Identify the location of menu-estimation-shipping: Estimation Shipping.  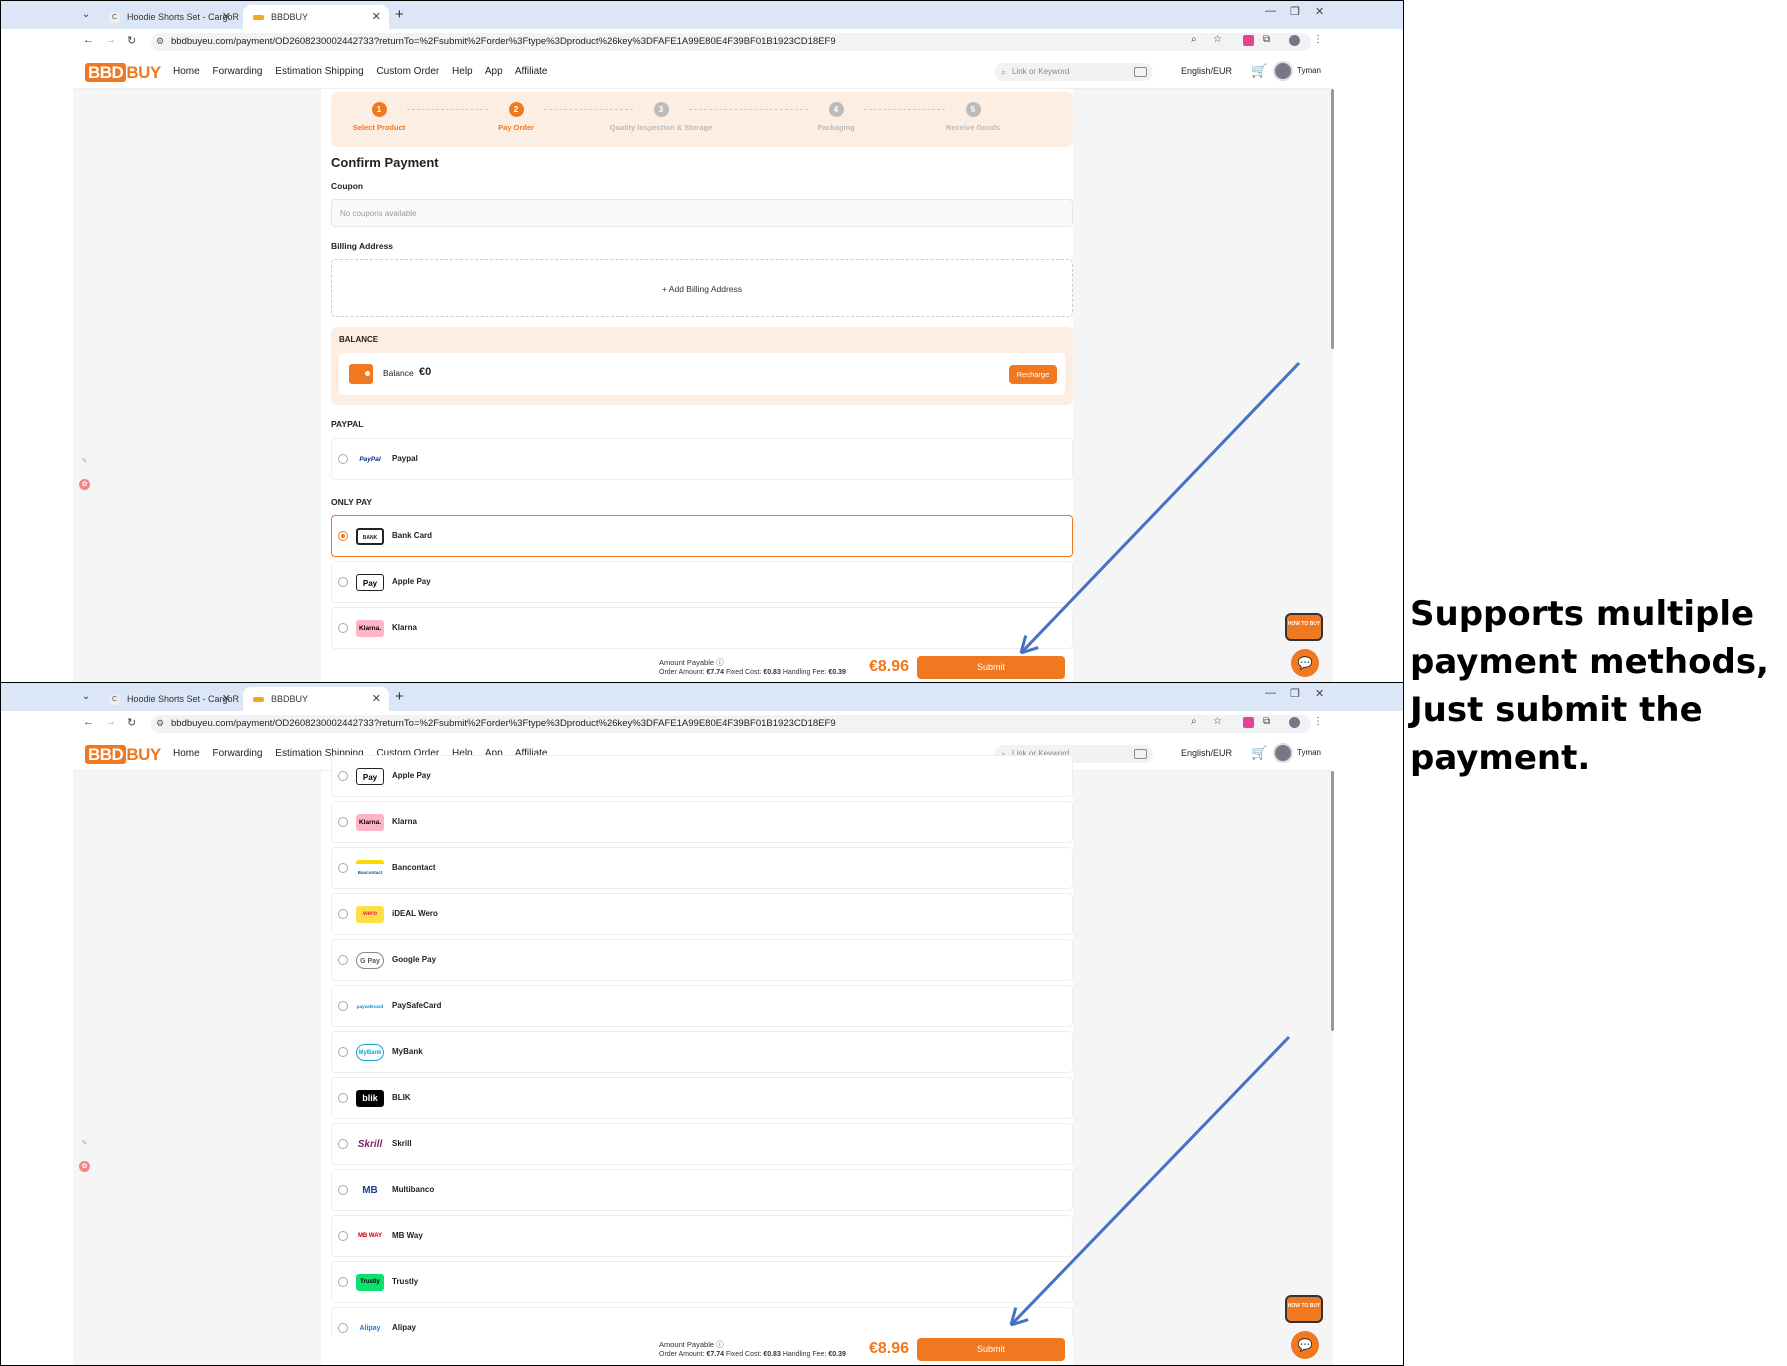
(319, 71).